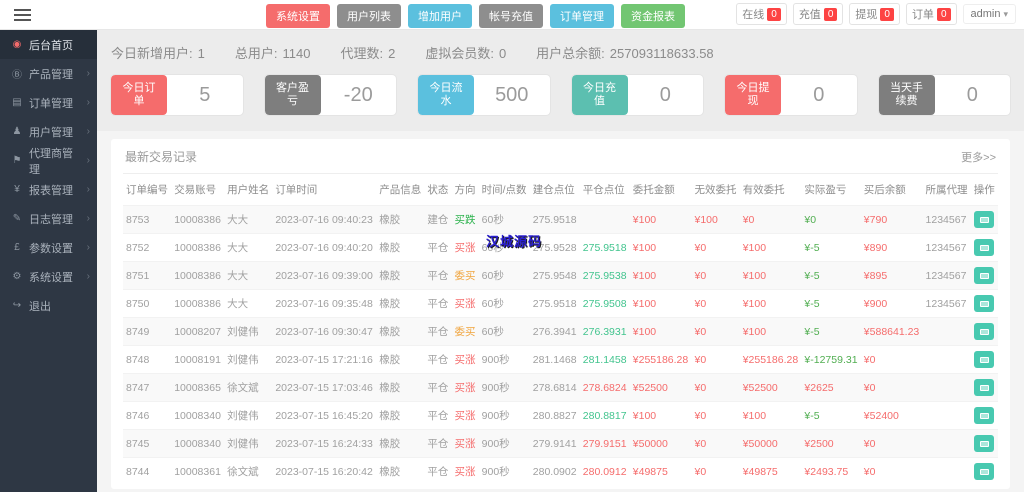 The image size is (1024, 492). Describe the element at coordinates (465, 415) in the screenshot. I see `cell-direction: 买涨` at that location.